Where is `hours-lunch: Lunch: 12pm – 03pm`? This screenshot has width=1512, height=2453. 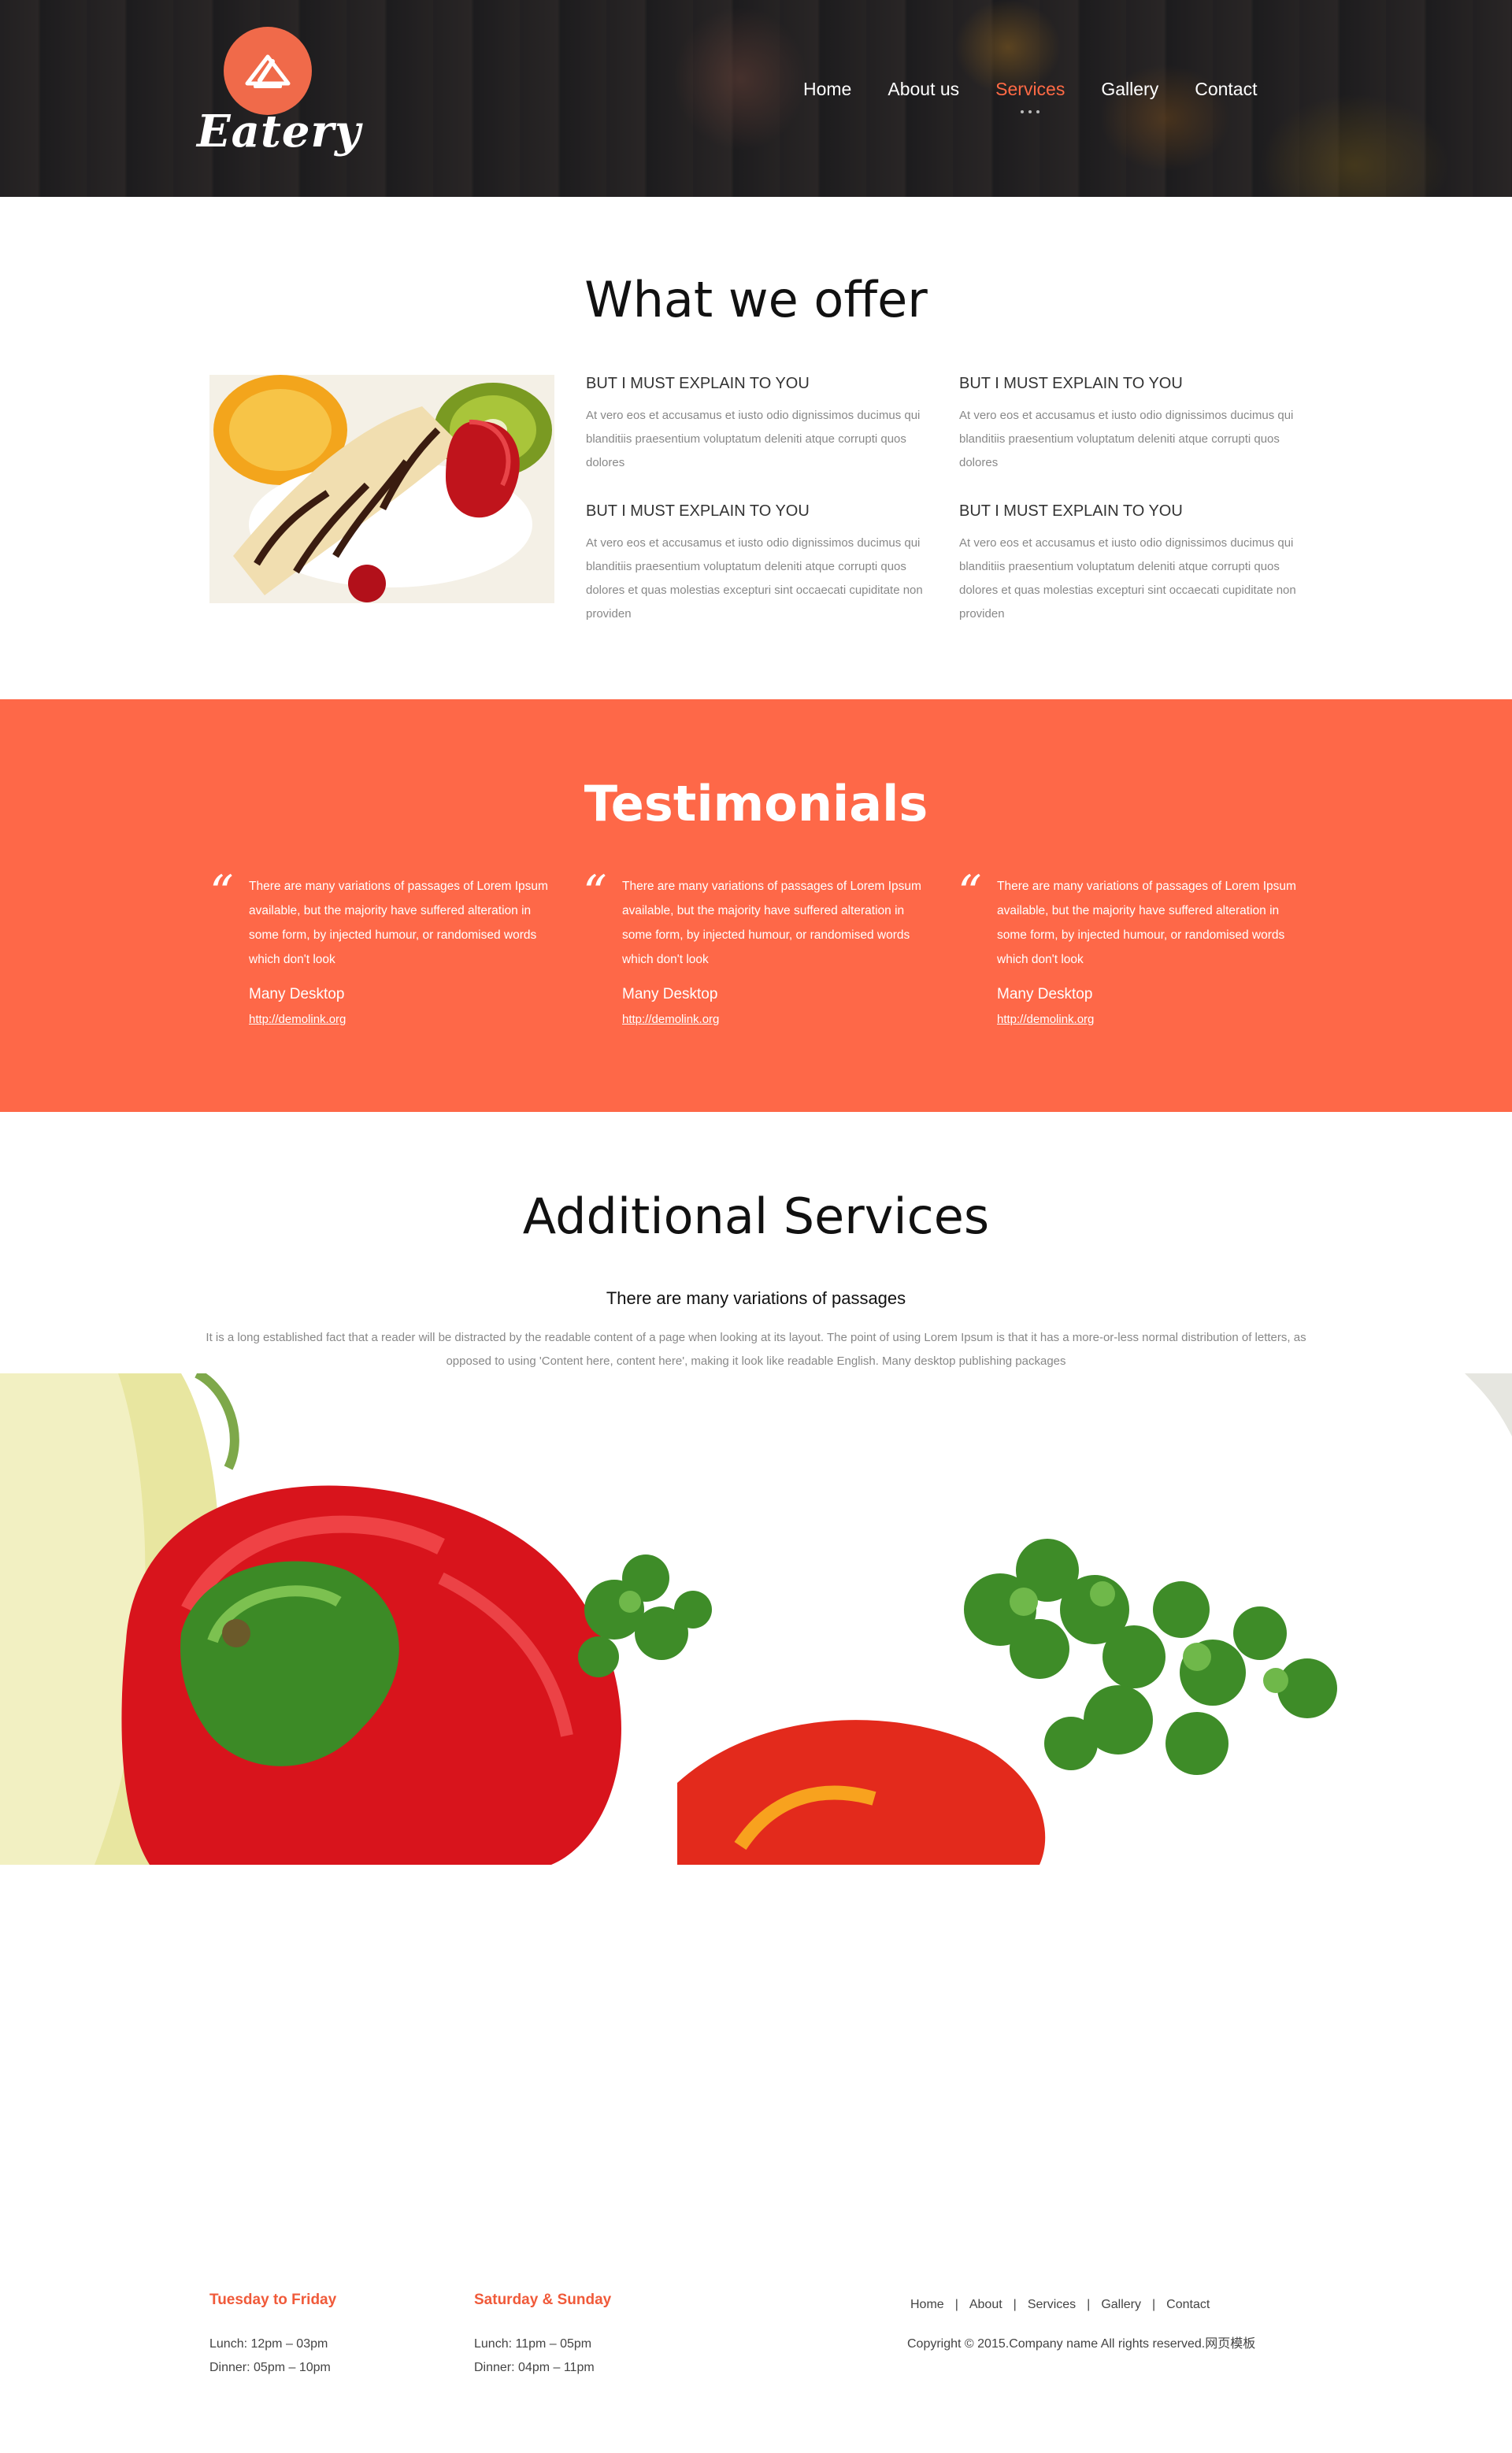
hours-lunch: Lunch: 12pm – 03pm is located at coordinates (268, 2344).